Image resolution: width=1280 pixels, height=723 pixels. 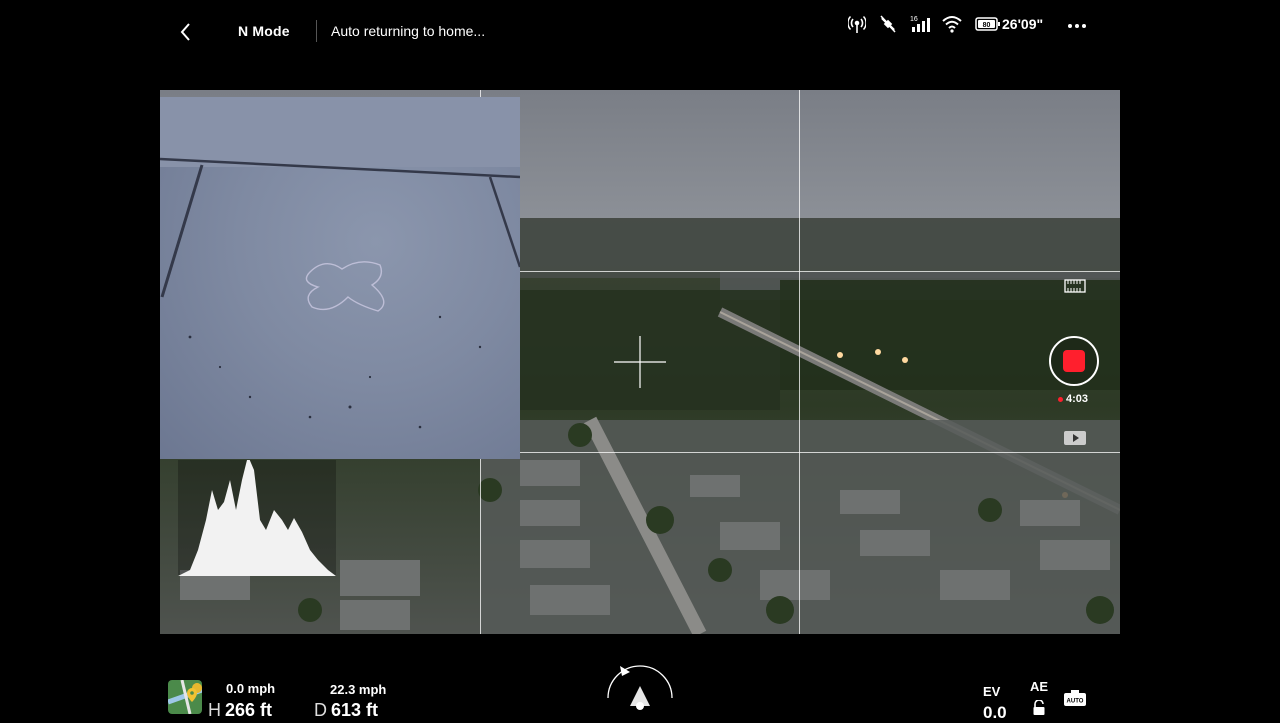 What do you see at coordinates (320, 710) in the screenshot?
I see `distance-letter: D` at bounding box center [320, 710].